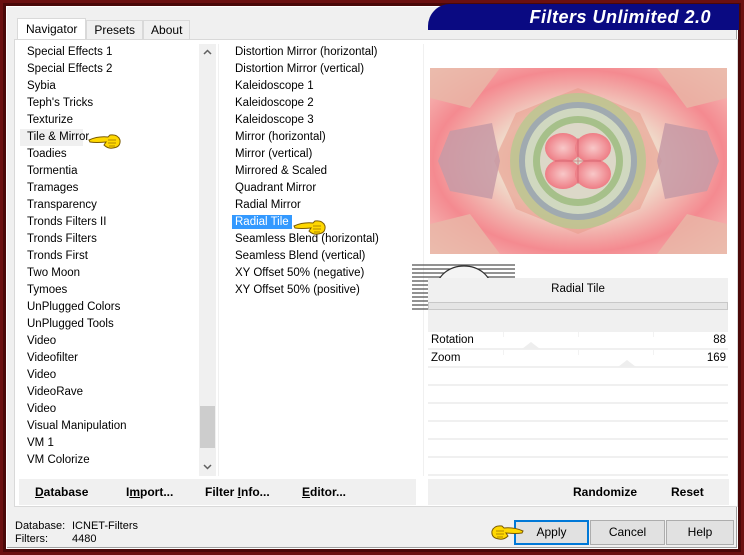  I want to click on filter-item: Mirrored & Scaled, so click(323, 171).